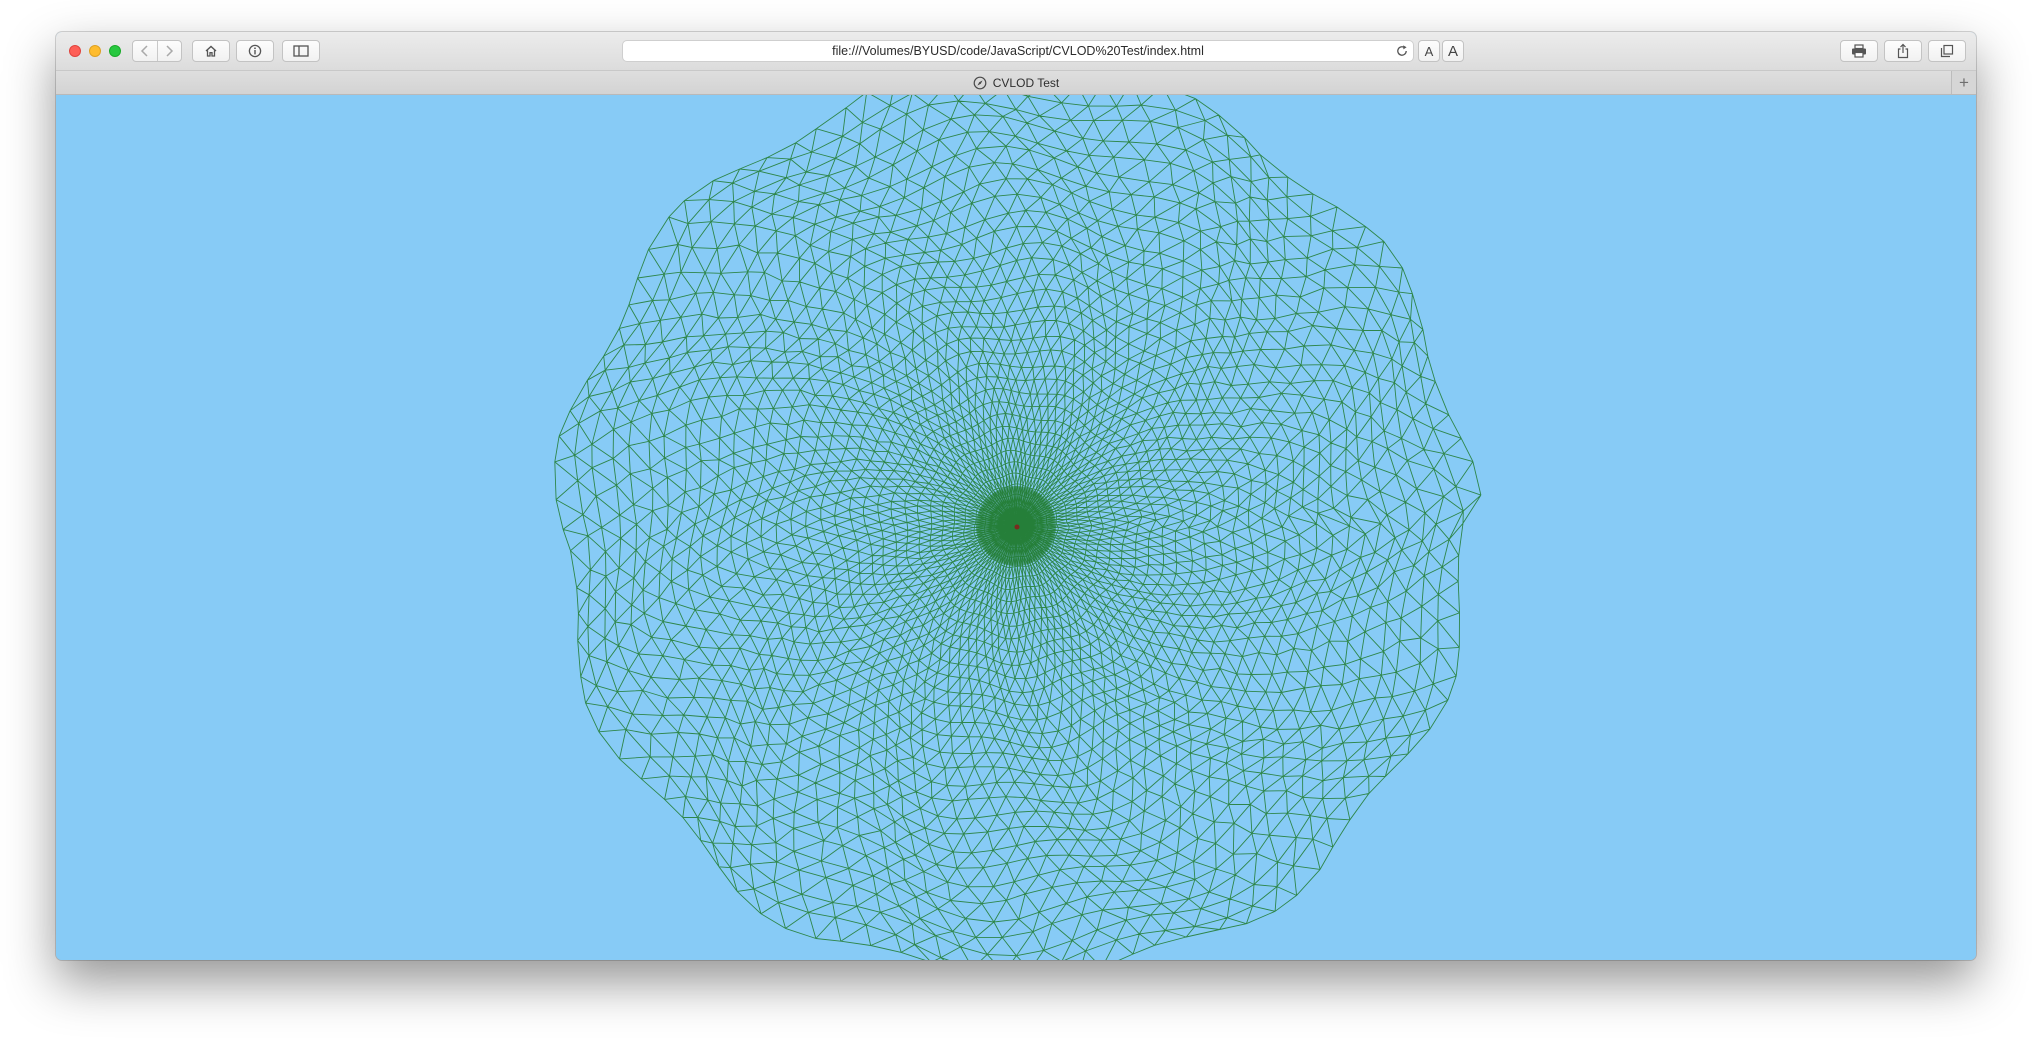  I want to click on font-smaller-button: A, so click(1429, 51).